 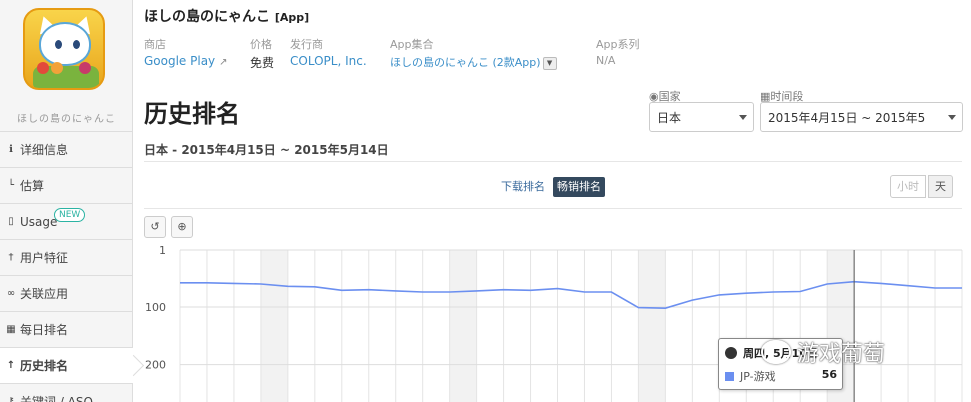 I want to click on sidebar-item-label: Usage, so click(x=39, y=221).